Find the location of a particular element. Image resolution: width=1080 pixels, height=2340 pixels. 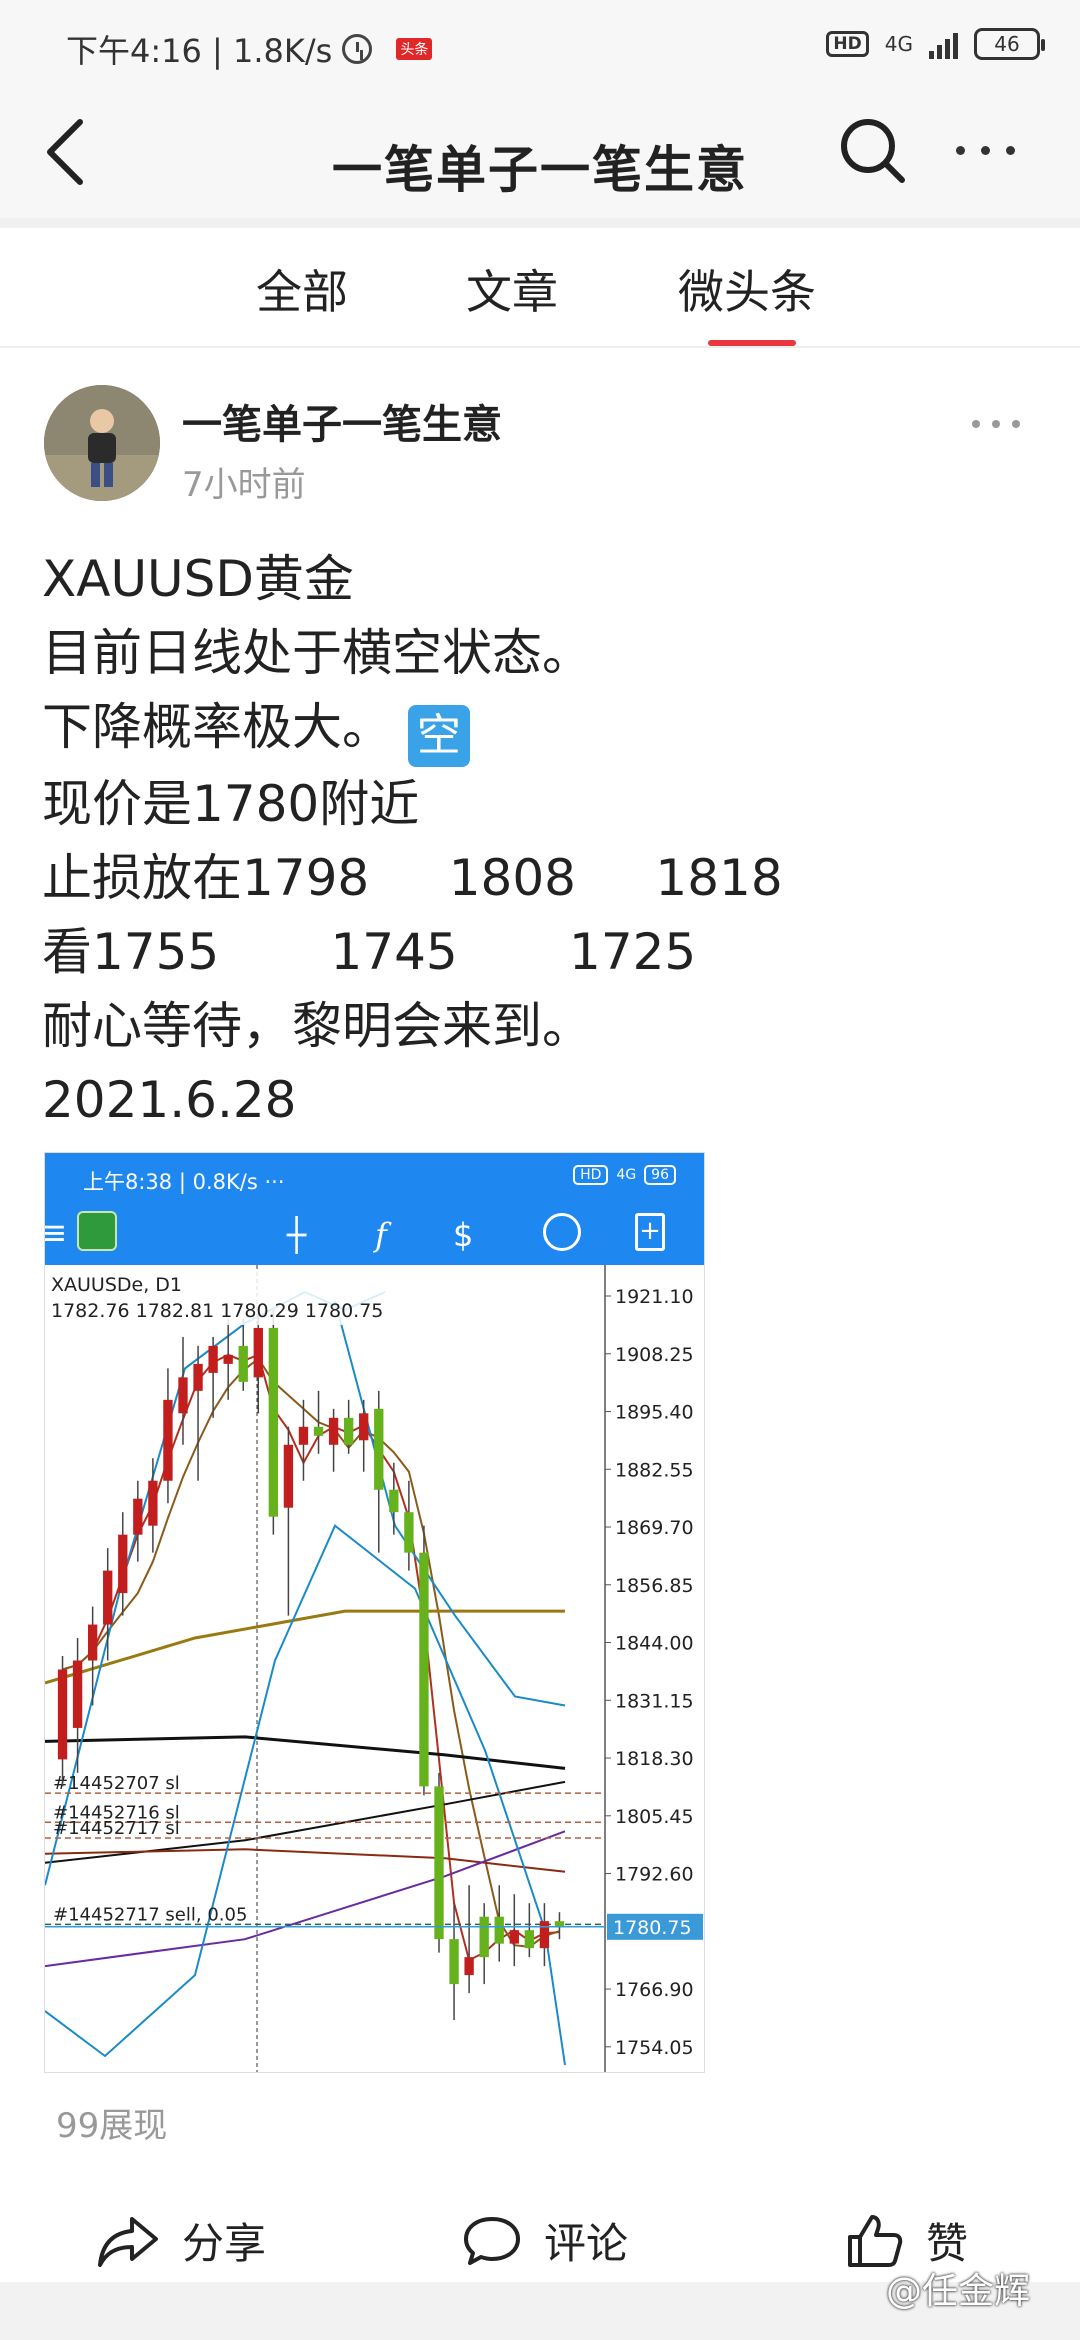

status-bar: 下午4:16 | 1.8K/s 头条 HD 4G 46 is located at coordinates (540, 45).